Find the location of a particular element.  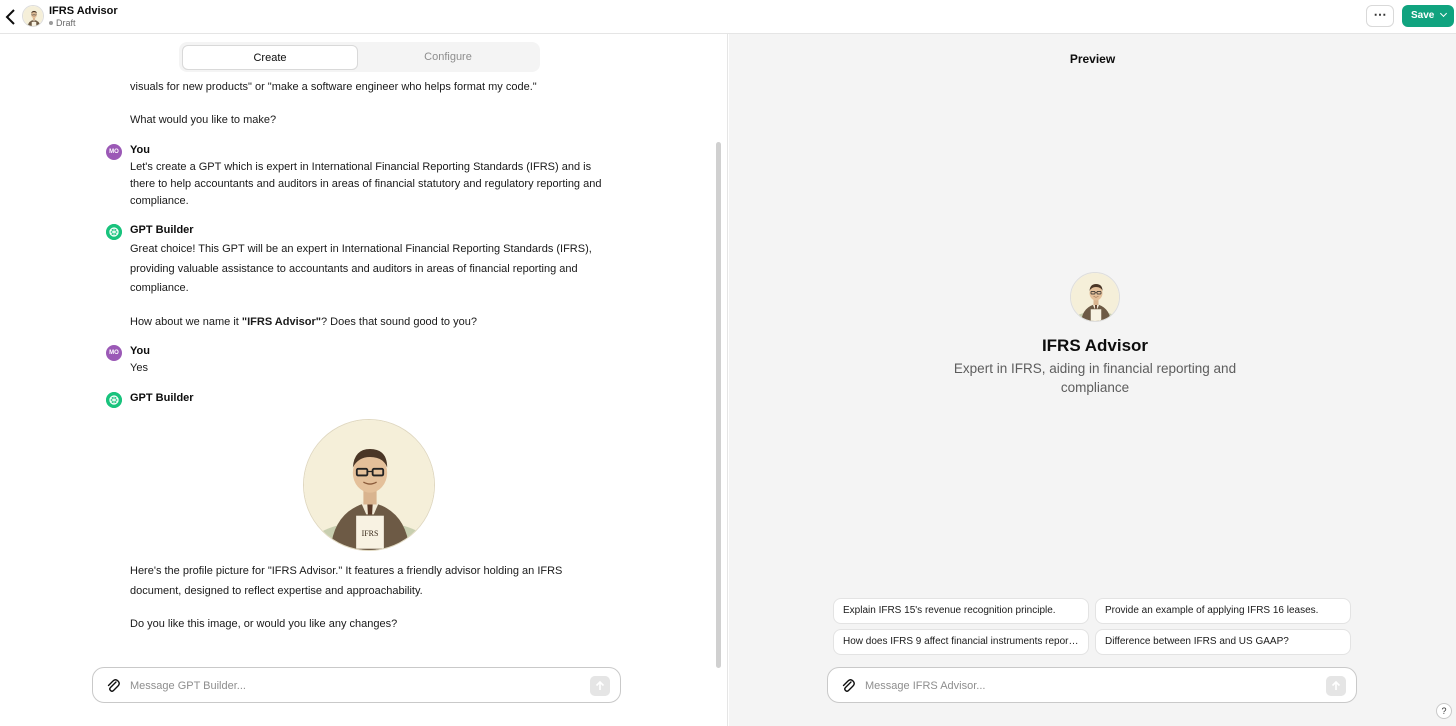

name-prompt-text: ? Does that sound good to you? is located at coordinates (398, 321).